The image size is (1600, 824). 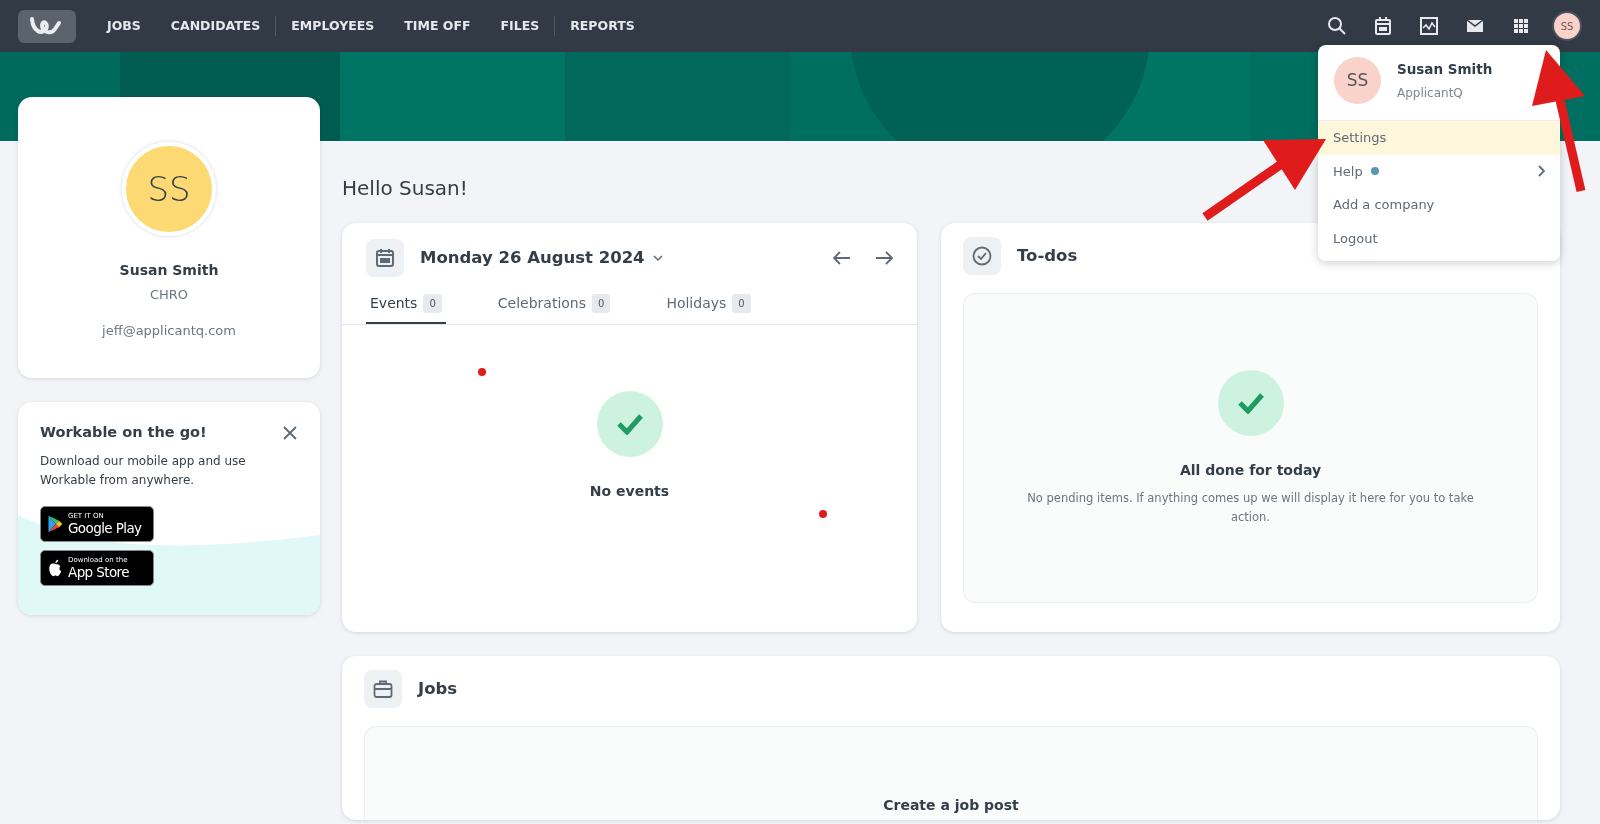 I want to click on promo-title: Workable on the go!, so click(x=123, y=432).